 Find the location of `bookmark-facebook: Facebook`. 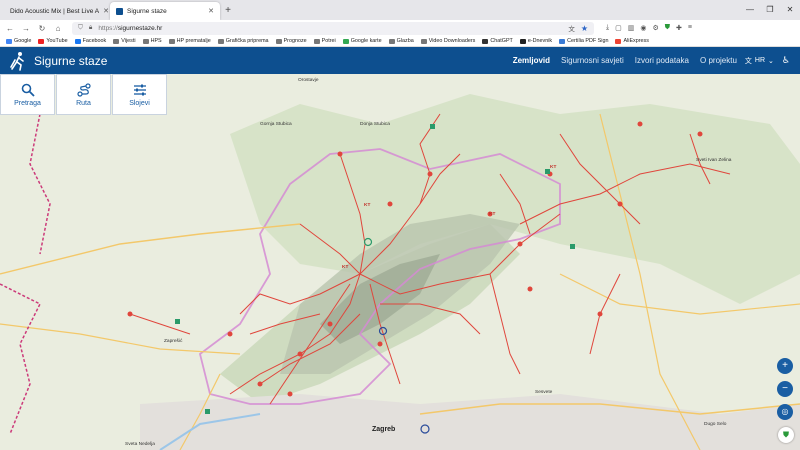

bookmark-facebook: Facebook is located at coordinates (90, 41).